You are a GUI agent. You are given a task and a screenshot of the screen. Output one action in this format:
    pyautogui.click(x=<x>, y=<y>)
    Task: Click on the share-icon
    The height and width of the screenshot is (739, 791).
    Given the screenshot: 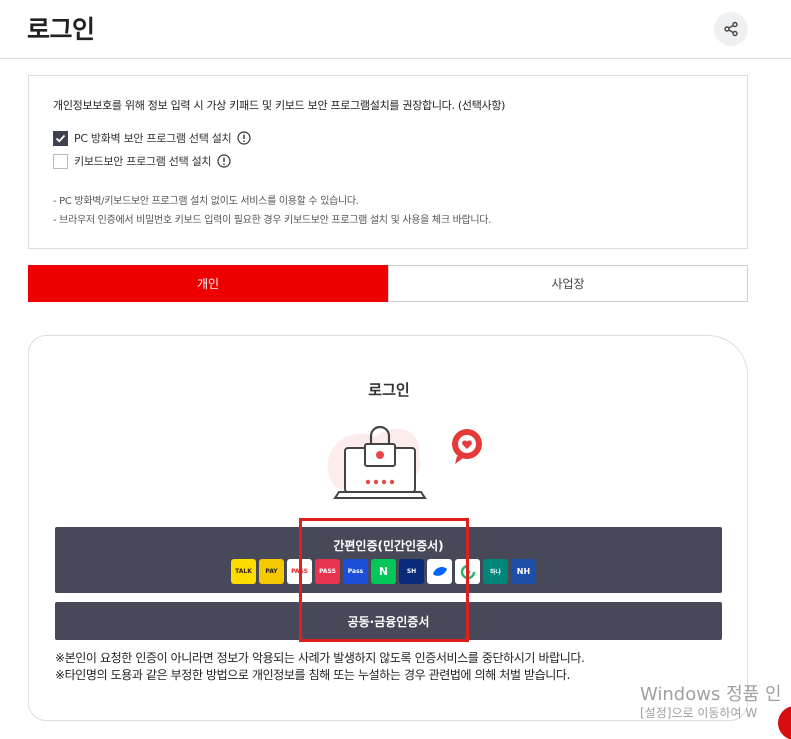 What is the action you would take?
    pyautogui.click(x=731, y=29)
    